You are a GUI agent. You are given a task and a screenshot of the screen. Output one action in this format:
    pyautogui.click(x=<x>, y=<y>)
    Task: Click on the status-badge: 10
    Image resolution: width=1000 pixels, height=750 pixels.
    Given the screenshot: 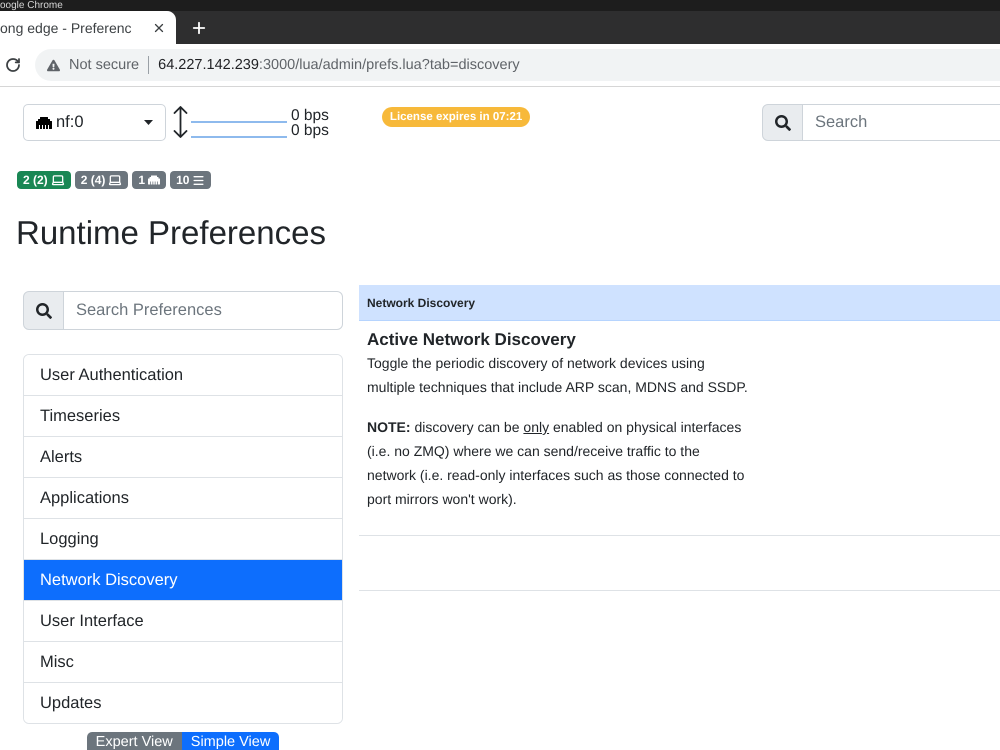 What is the action you would take?
    pyautogui.click(x=191, y=180)
    